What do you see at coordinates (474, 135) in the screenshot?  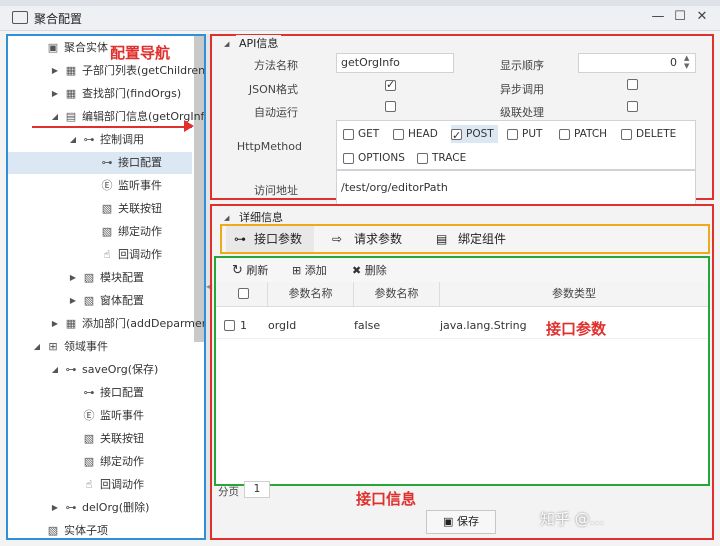 I see `method-option: POST` at bounding box center [474, 135].